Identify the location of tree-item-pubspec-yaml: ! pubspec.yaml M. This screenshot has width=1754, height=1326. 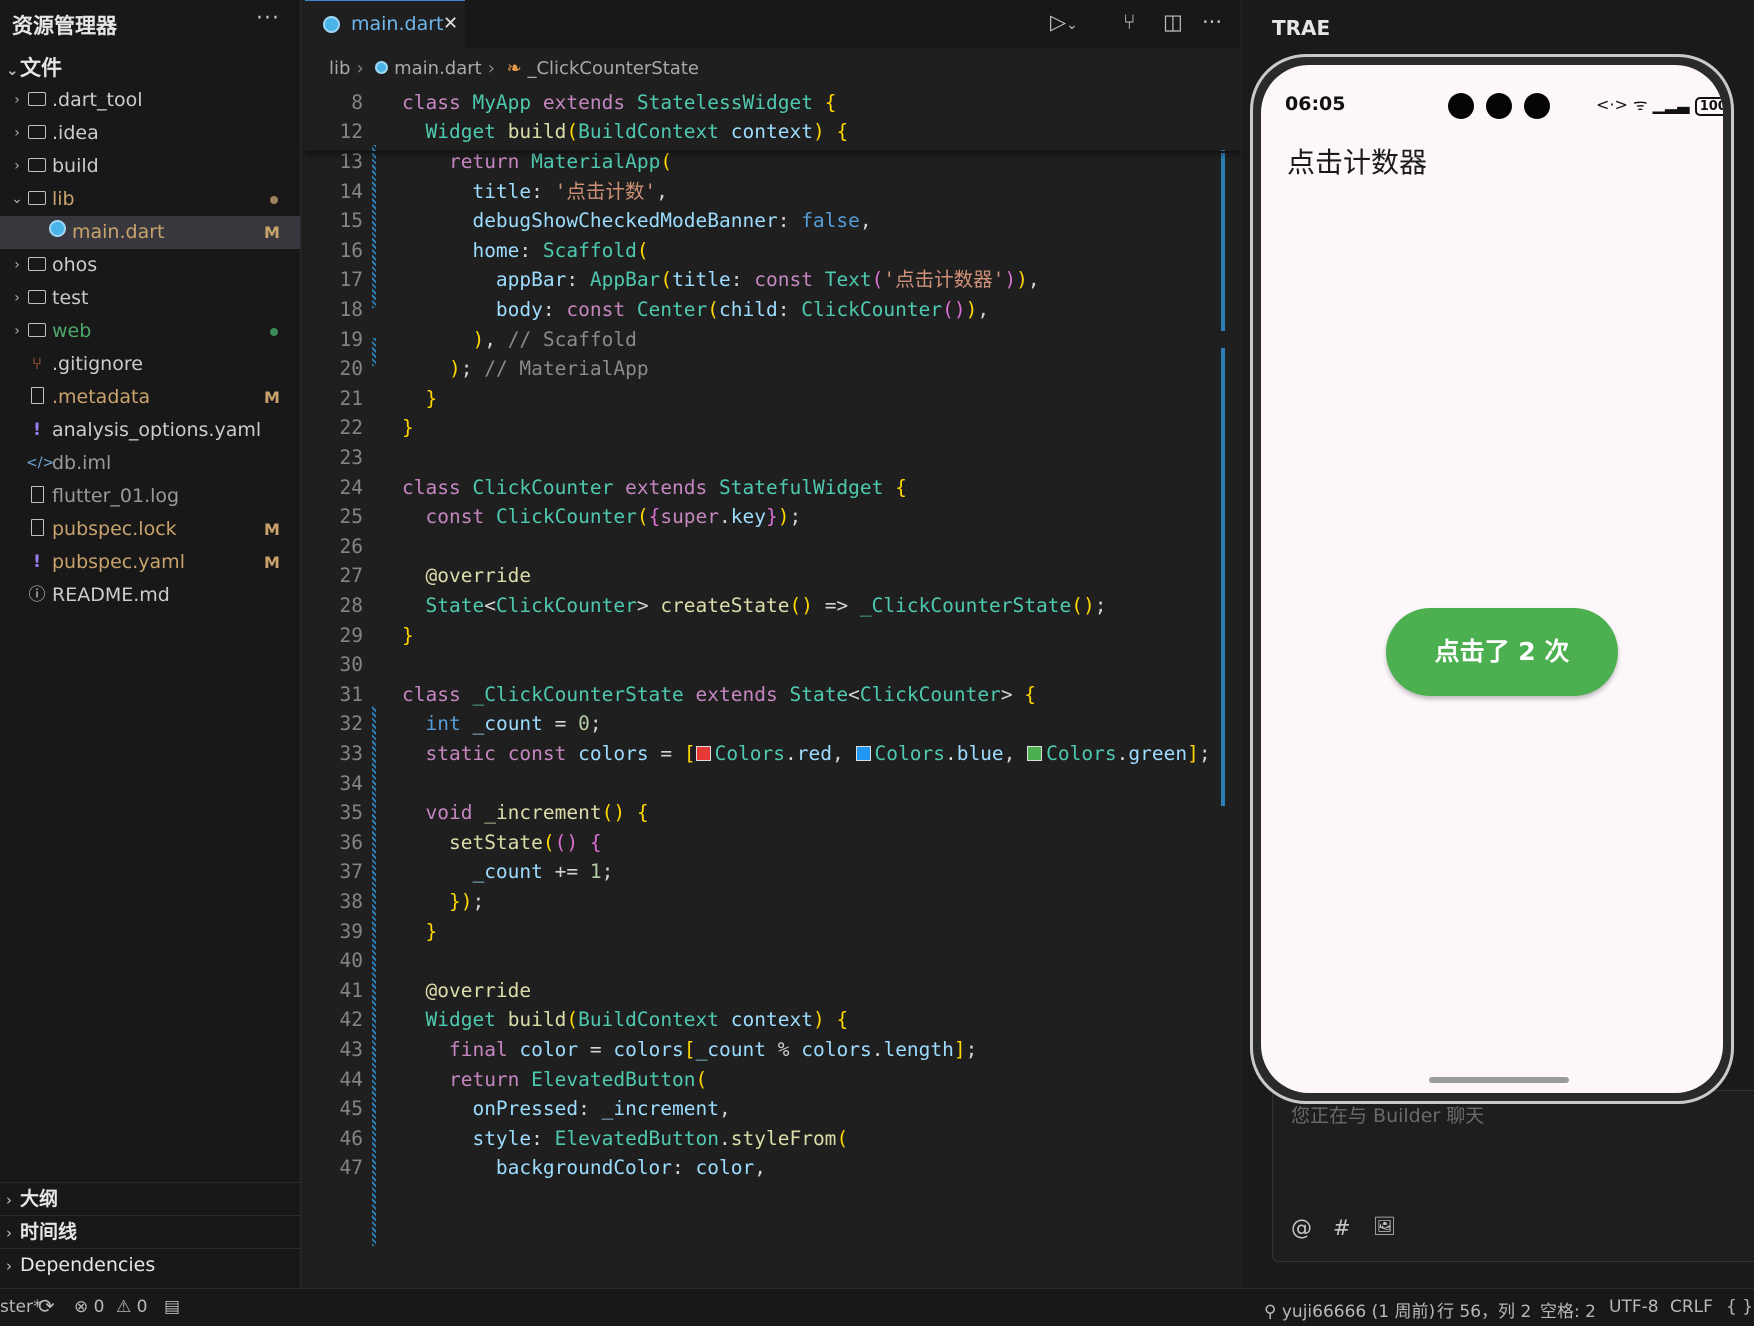
(150, 562).